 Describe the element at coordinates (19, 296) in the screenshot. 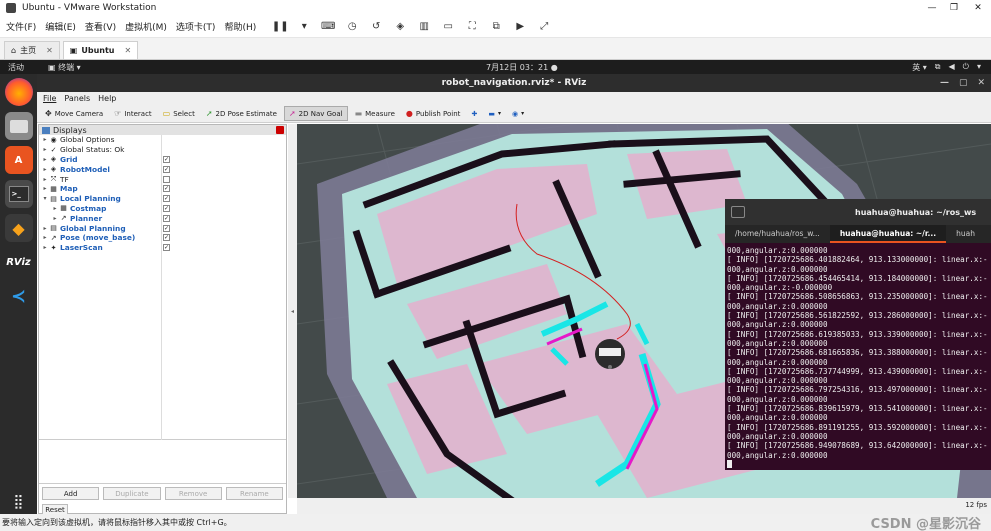

I see `vscode-icon: ≺` at that location.